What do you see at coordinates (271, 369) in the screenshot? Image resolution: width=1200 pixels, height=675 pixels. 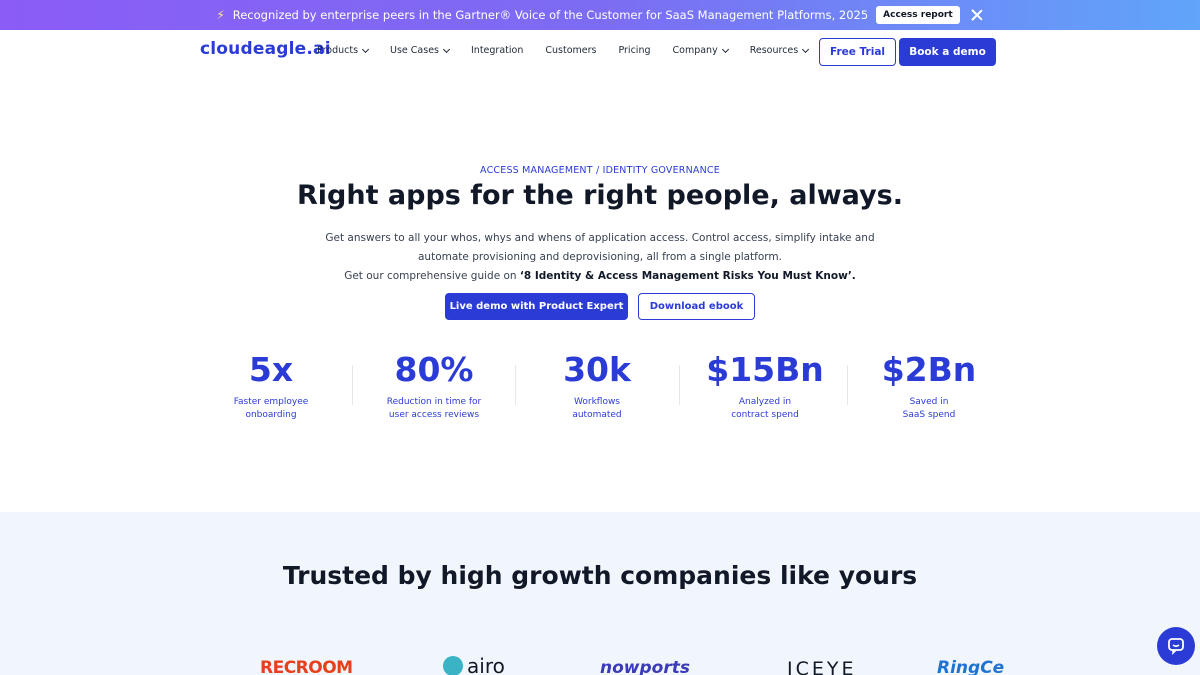 I see `stat-value: 5x` at bounding box center [271, 369].